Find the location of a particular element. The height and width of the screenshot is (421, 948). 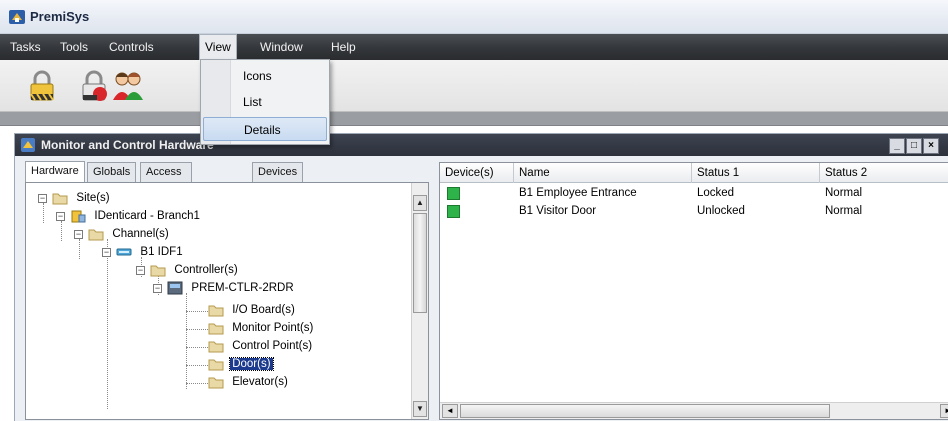

menu-item-list: List is located at coordinates (265, 102).